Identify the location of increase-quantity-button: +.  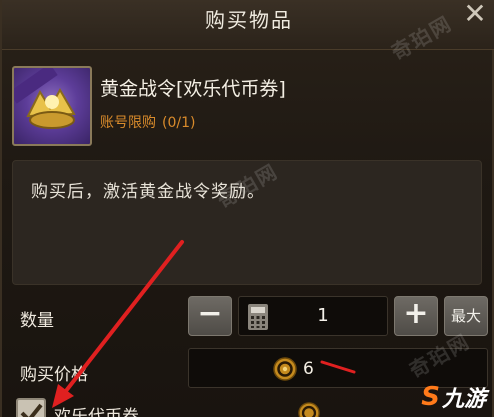
(416, 316).